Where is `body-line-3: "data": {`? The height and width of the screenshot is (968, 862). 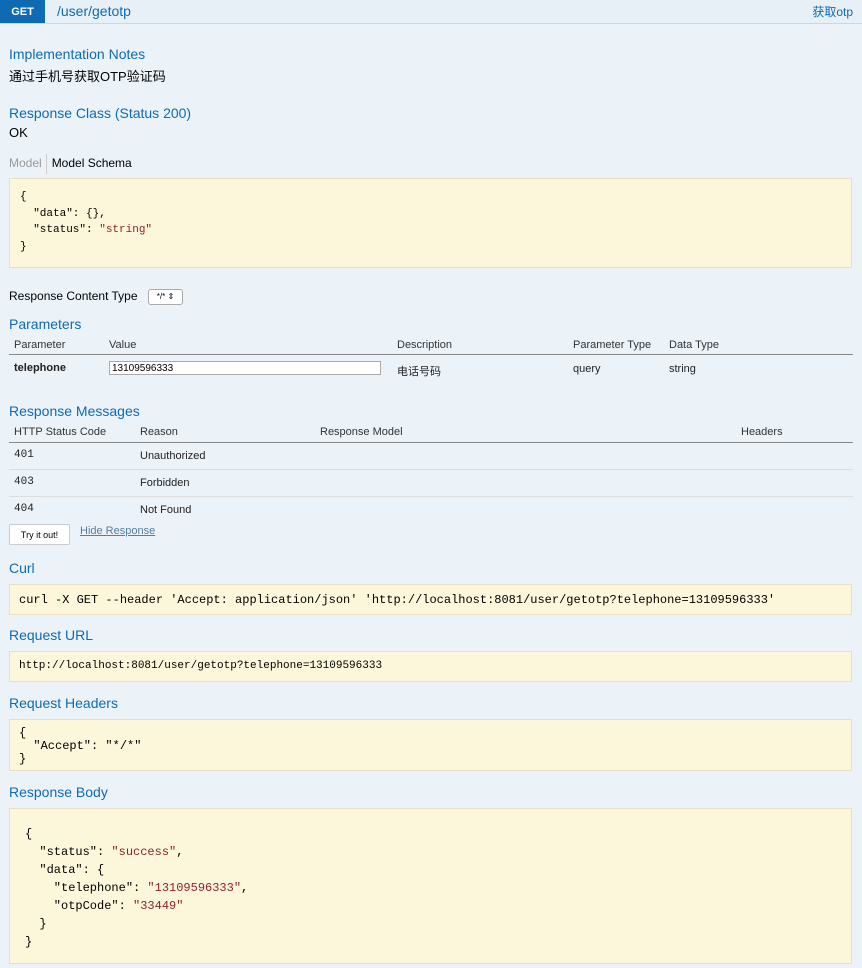
body-line-3: "data": { is located at coordinates (65, 870).